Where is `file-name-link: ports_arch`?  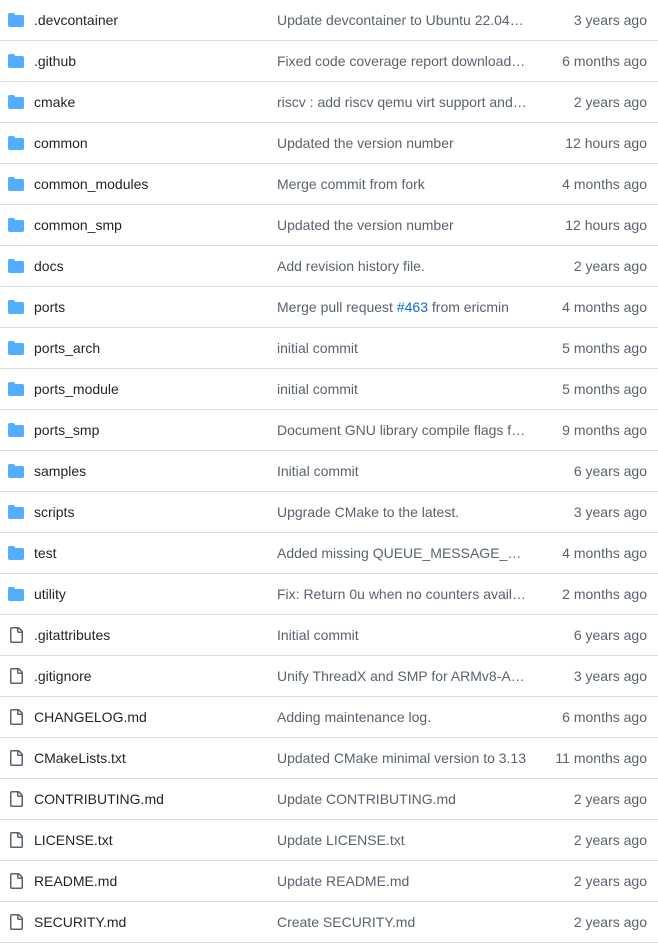 file-name-link: ports_arch is located at coordinates (67, 348).